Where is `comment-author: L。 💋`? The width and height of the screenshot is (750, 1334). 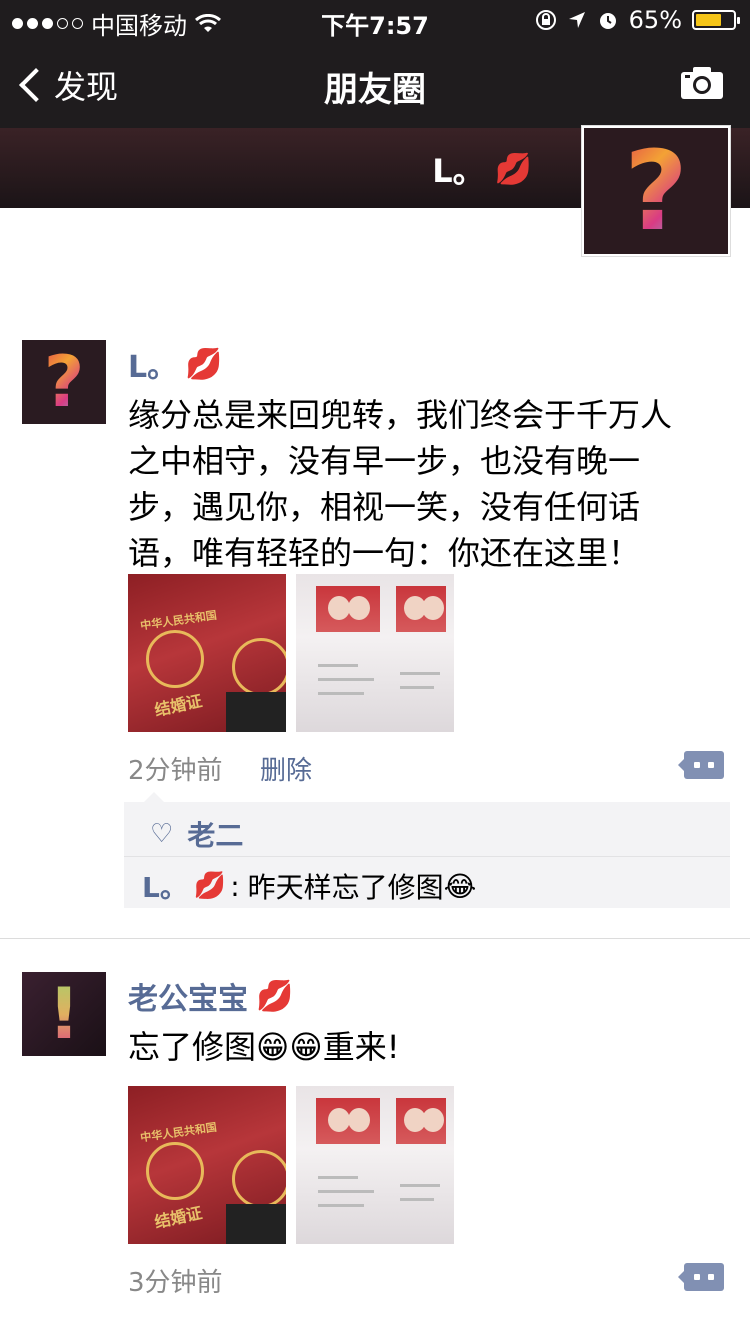 comment-author: L。 💋 is located at coordinates (184, 886).